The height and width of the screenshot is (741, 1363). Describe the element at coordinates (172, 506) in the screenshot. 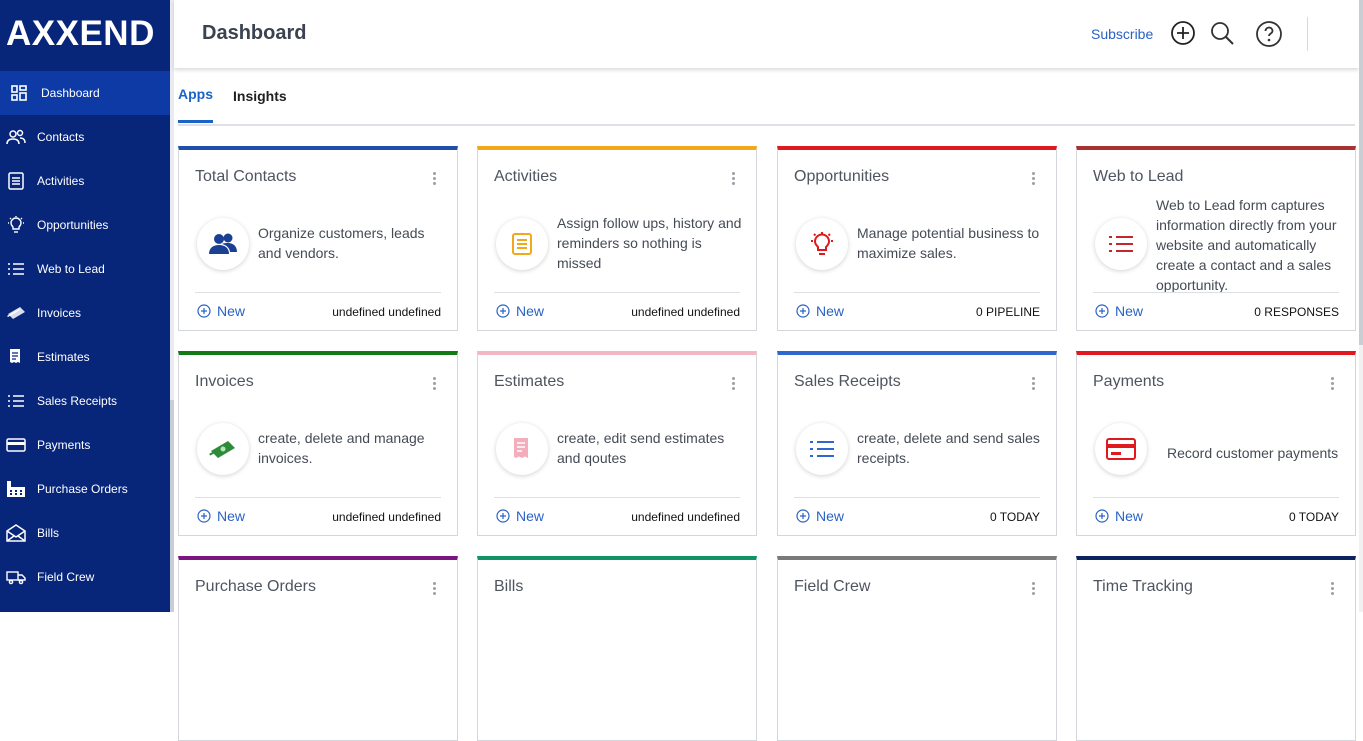

I see `sidebar-scrollbar-thumb` at that location.